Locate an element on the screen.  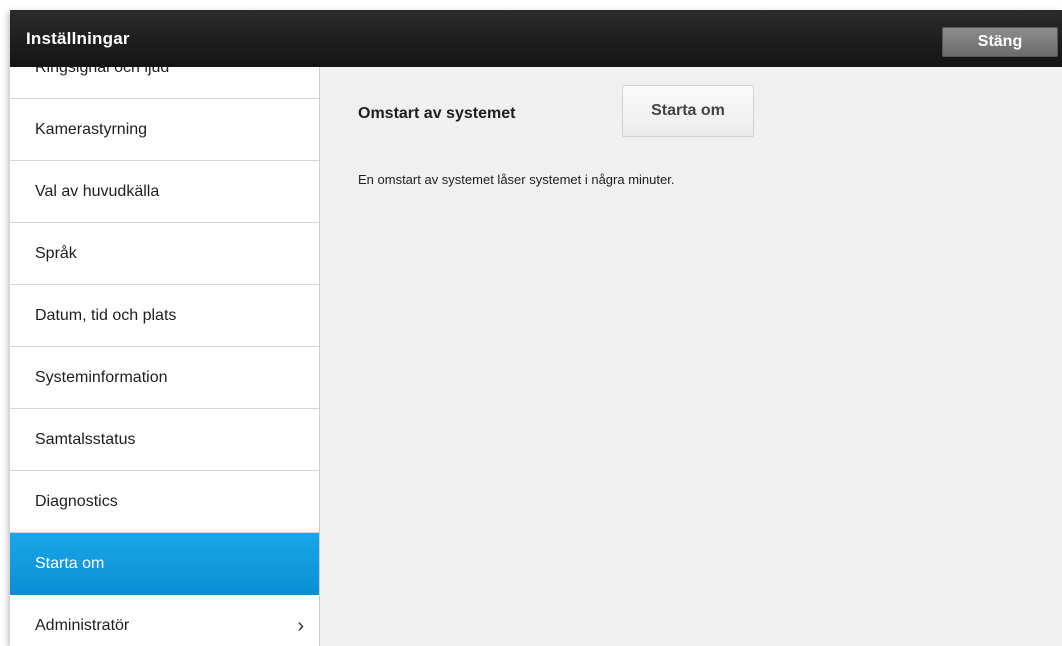
sidebar-item-label: Ringsignal och ljud is located at coordinates (102, 71).